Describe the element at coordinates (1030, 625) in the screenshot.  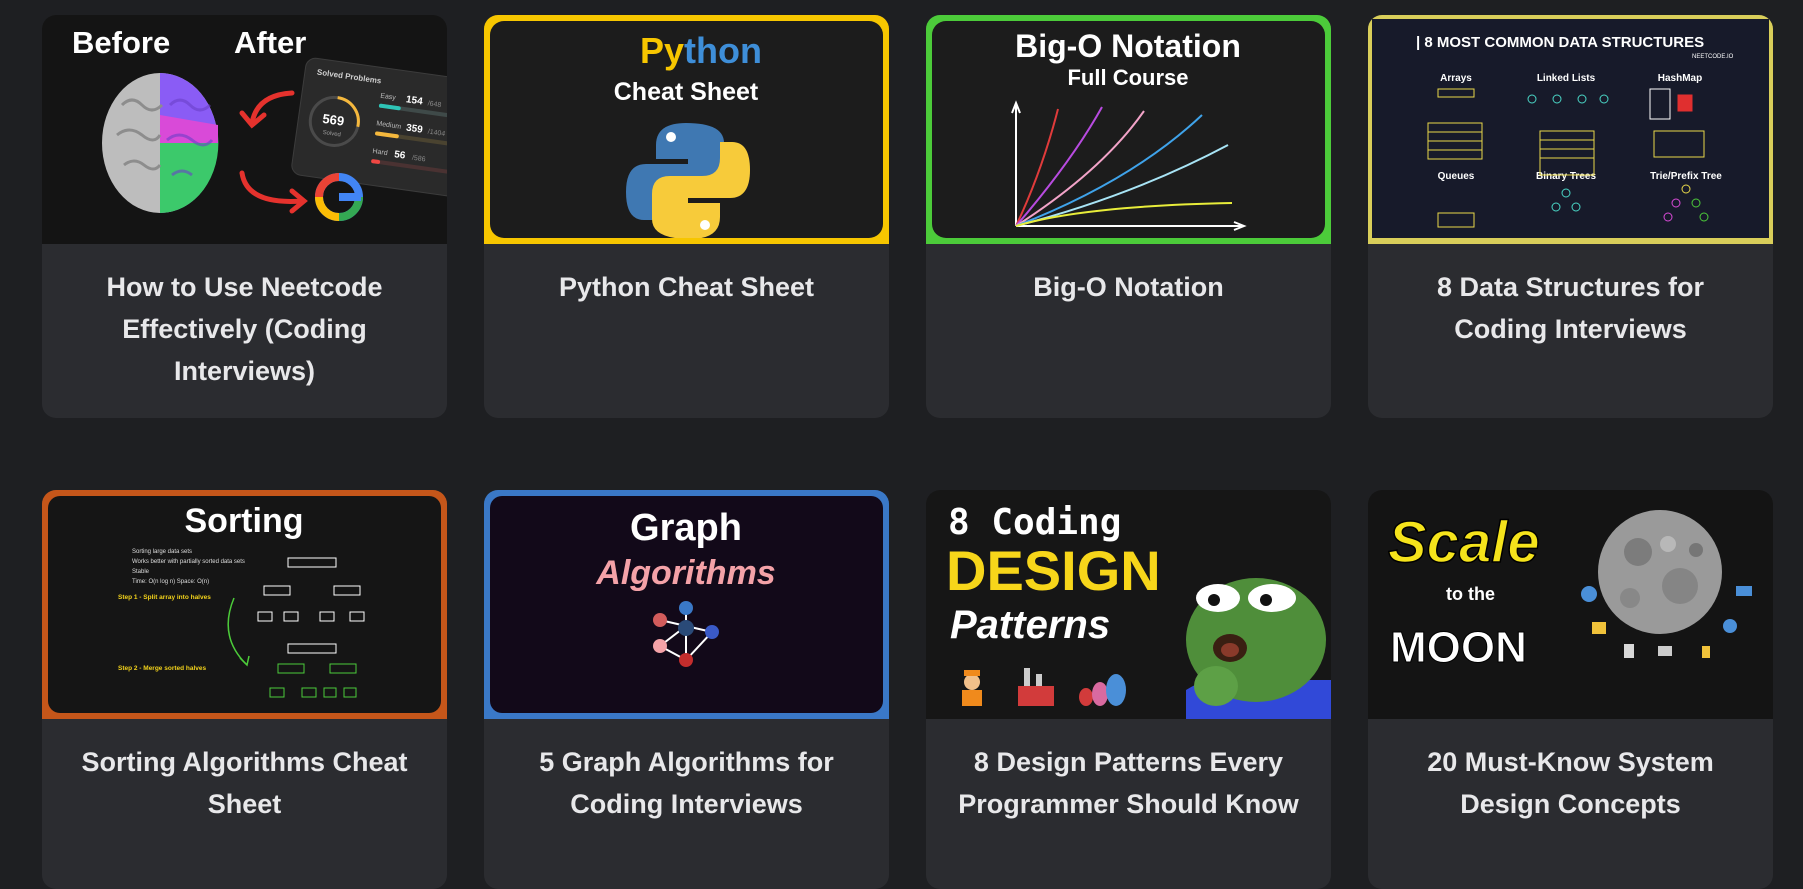
I see `thumb-line-3: Patterns` at that location.